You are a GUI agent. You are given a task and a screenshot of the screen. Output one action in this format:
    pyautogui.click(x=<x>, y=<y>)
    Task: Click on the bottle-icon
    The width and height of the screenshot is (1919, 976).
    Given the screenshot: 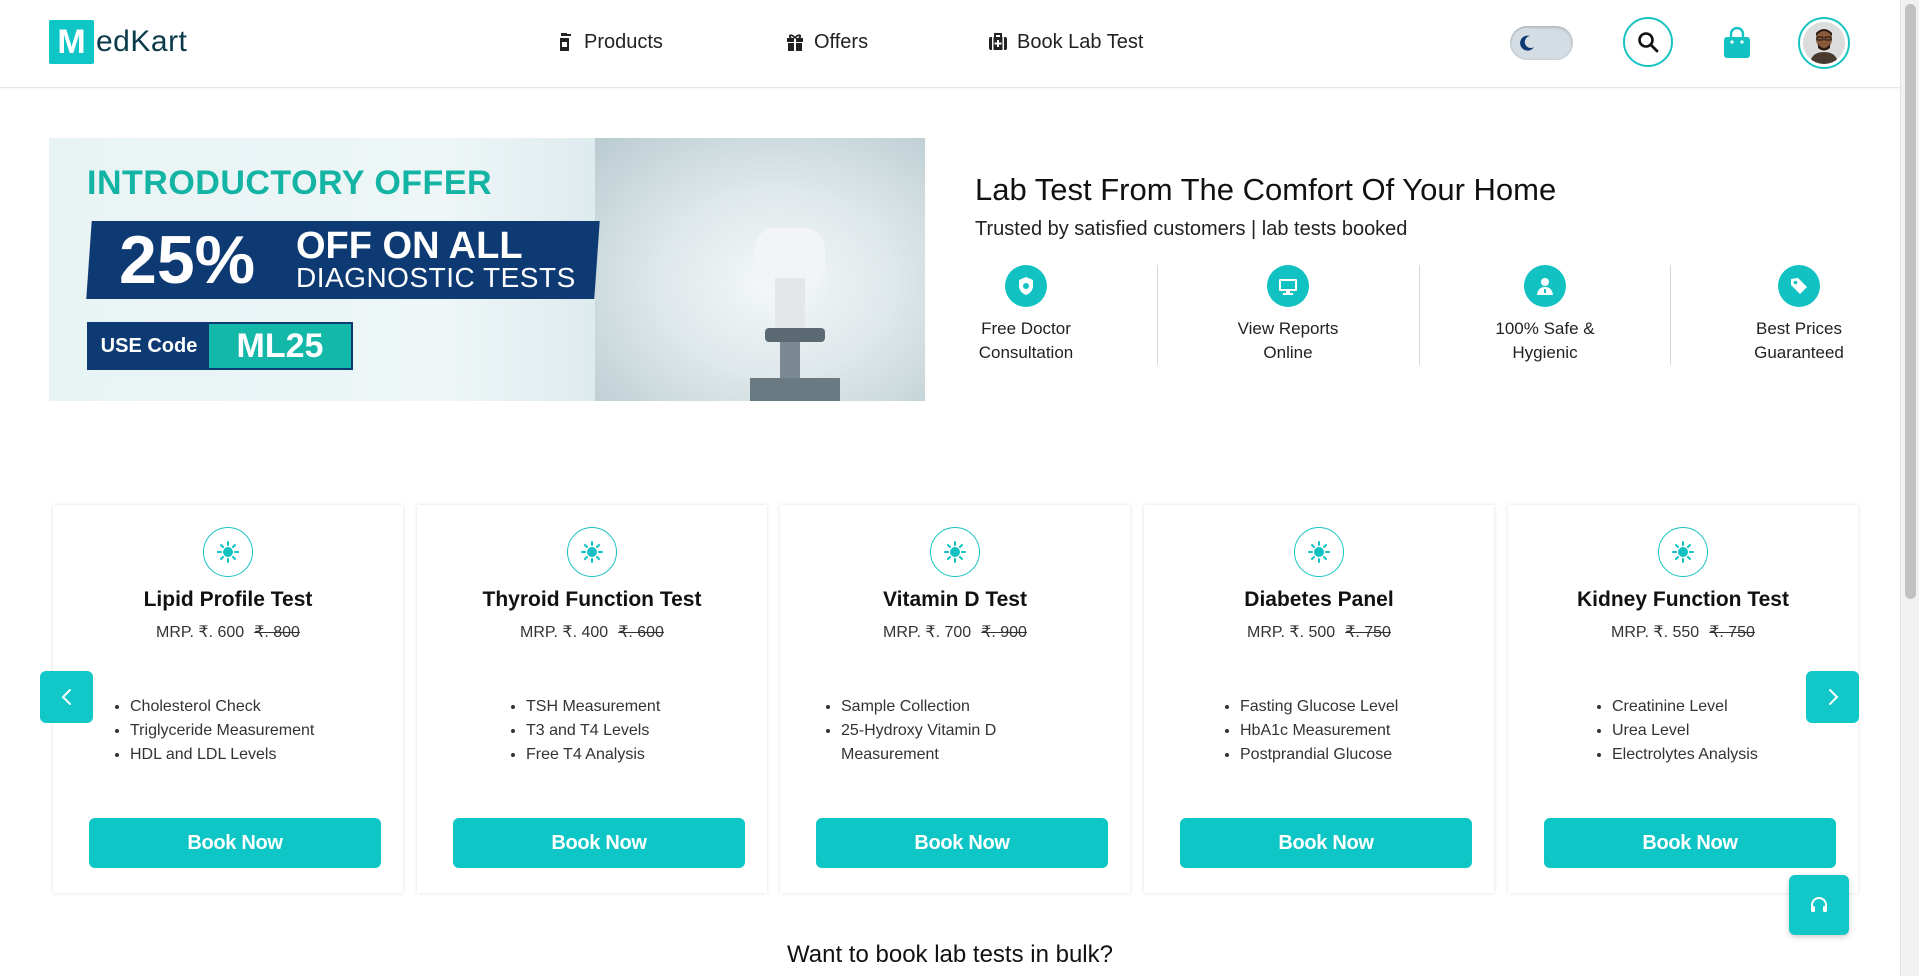 What is the action you would take?
    pyautogui.click(x=565, y=42)
    